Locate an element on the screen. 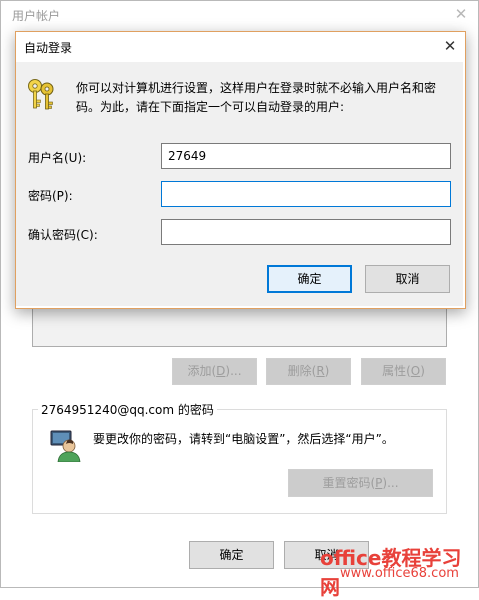 This screenshot has height=600, width=479. ok-button: 确定 is located at coordinates (309, 279).